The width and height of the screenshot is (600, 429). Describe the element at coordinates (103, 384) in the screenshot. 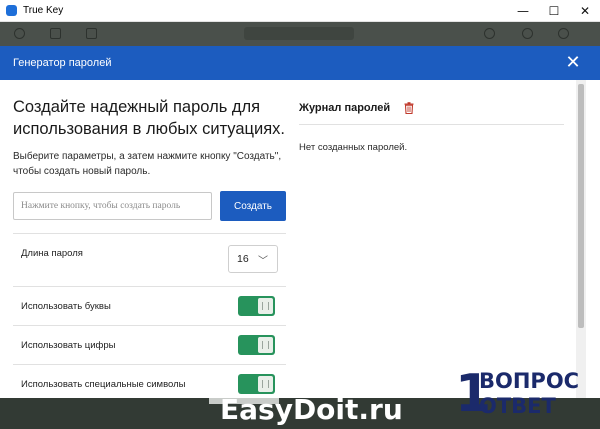

I see `special-label: Использовать специальные символы` at that location.